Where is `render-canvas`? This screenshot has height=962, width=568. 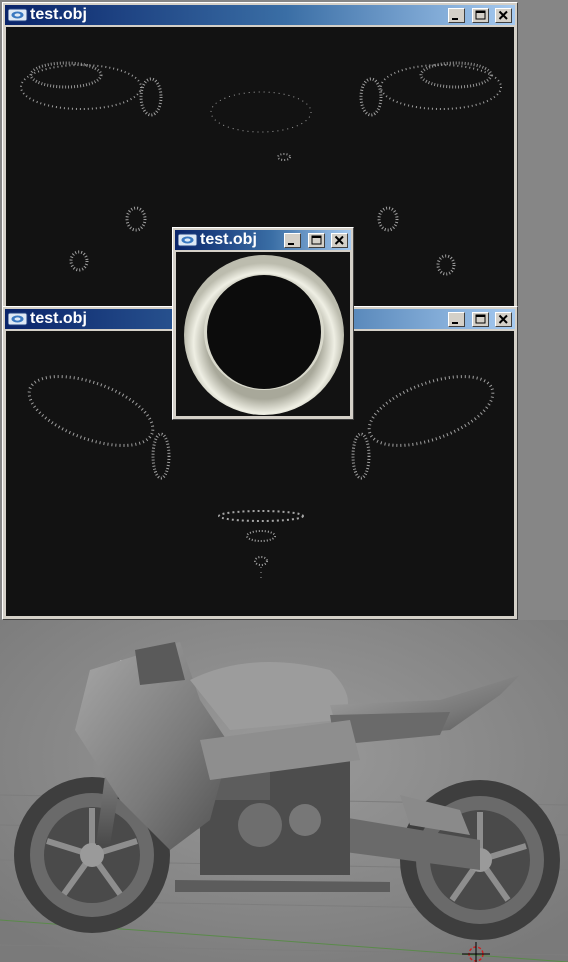 render-canvas is located at coordinates (263, 334).